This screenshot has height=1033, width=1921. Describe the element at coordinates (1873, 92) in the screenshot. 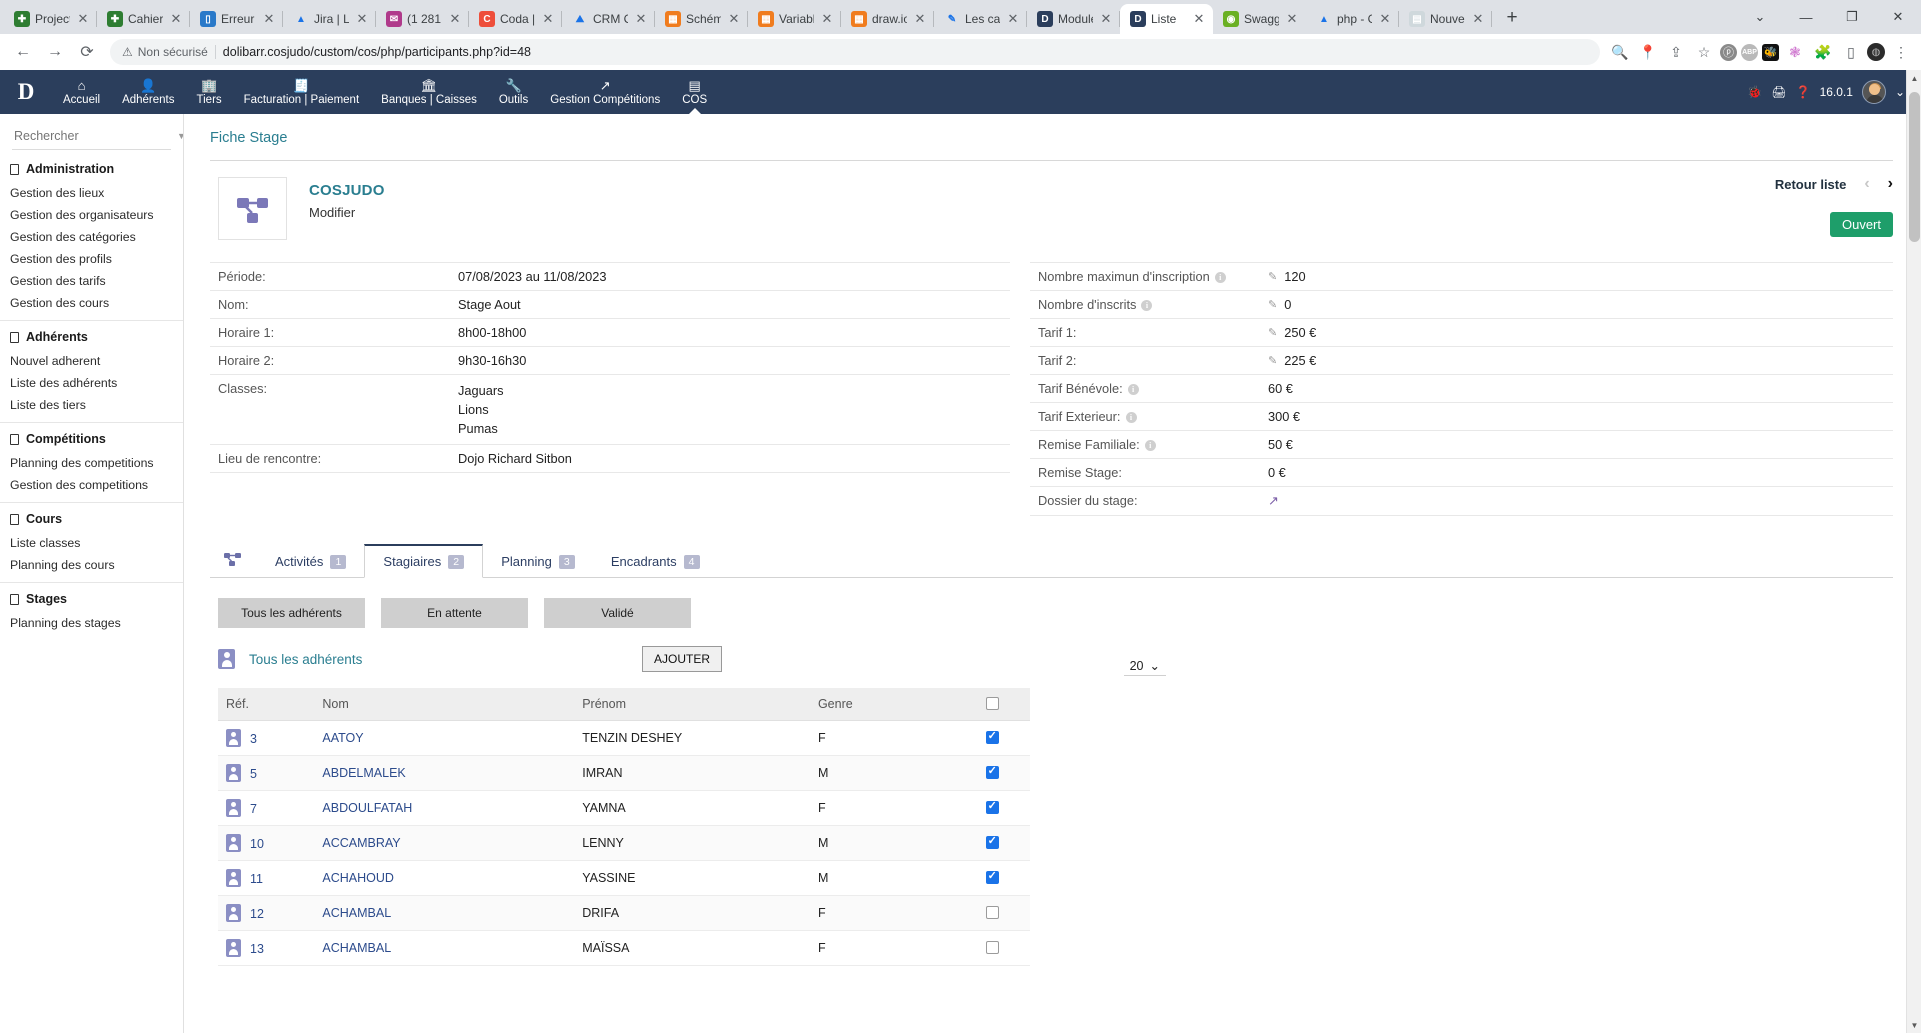

I see `avatar` at that location.